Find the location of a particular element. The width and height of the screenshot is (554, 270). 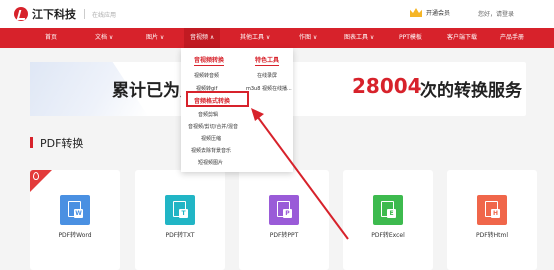

nav-documents: 文档 ∨ is located at coordinates (104, 38).